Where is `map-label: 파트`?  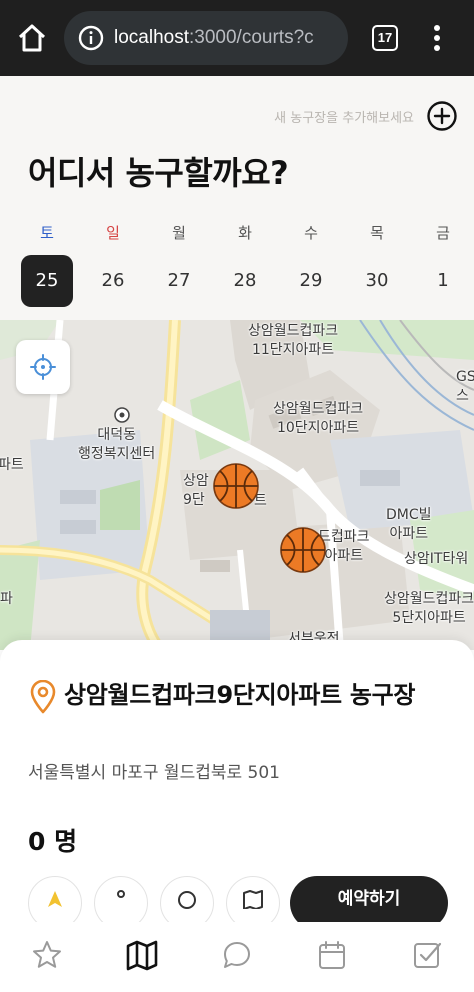
map-label: 파트 is located at coordinates (12, 465).